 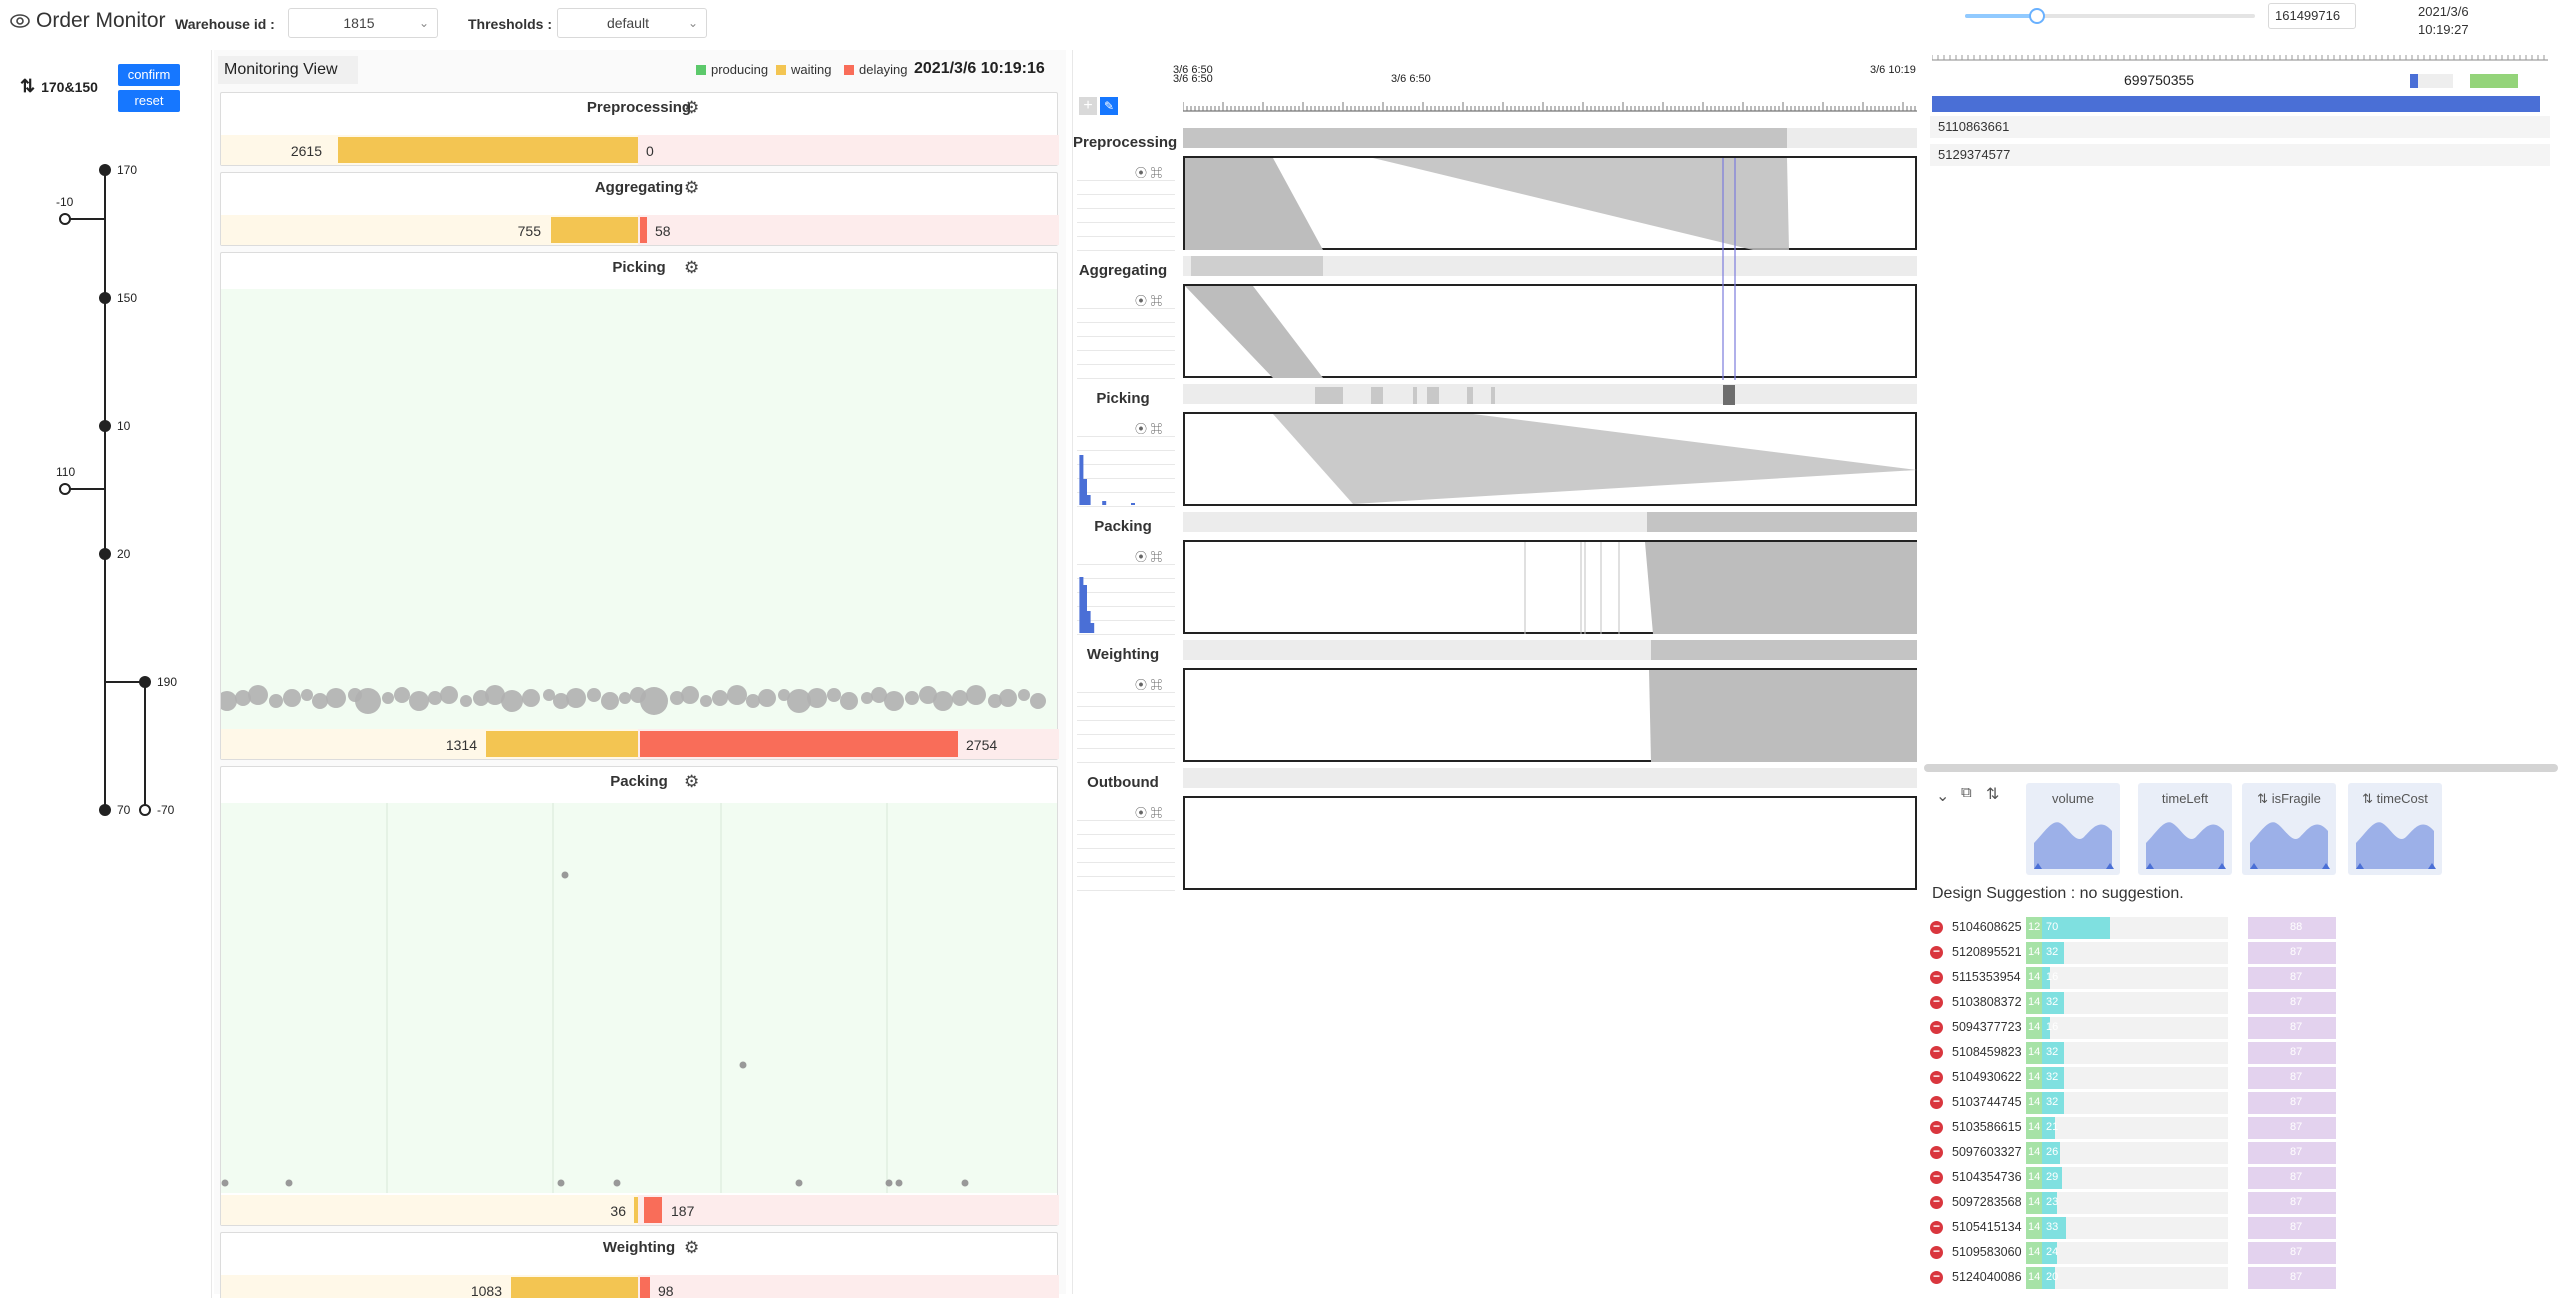 What do you see at coordinates (2240, 1228) in the screenshot?
I see `order-list-row: −5105415134 14 33 87` at bounding box center [2240, 1228].